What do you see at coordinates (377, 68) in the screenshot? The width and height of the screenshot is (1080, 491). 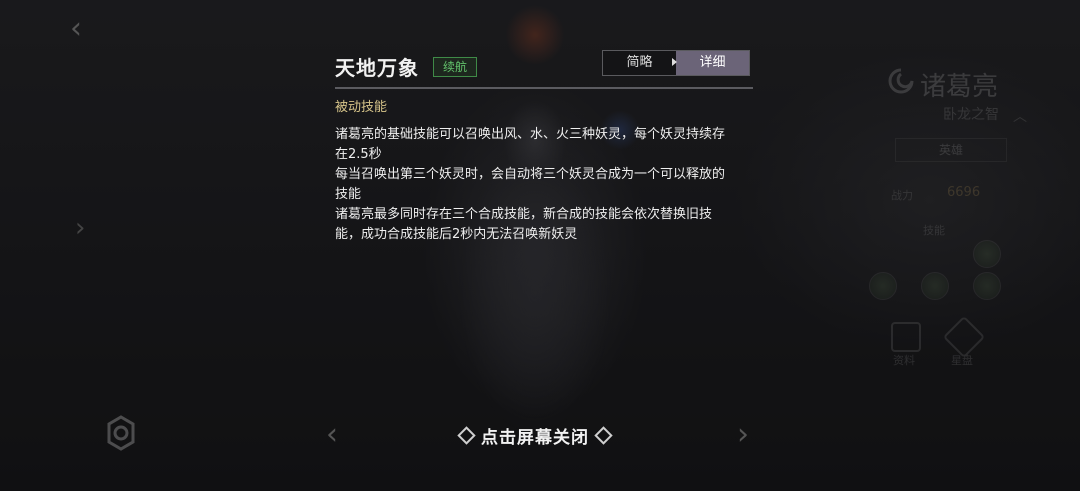 I see `skill-name: 天地万象` at bounding box center [377, 68].